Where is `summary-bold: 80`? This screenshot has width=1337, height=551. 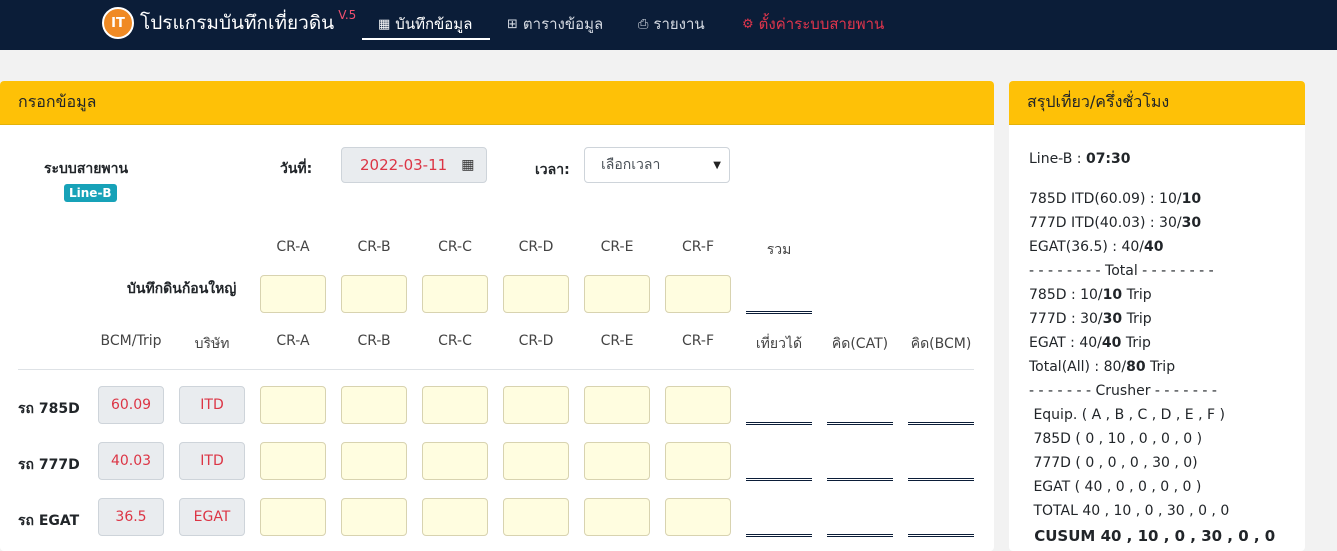
summary-bold: 80 is located at coordinates (1136, 367).